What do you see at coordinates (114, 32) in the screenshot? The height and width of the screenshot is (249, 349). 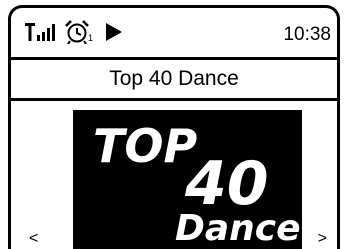 I see `play-icon` at bounding box center [114, 32].